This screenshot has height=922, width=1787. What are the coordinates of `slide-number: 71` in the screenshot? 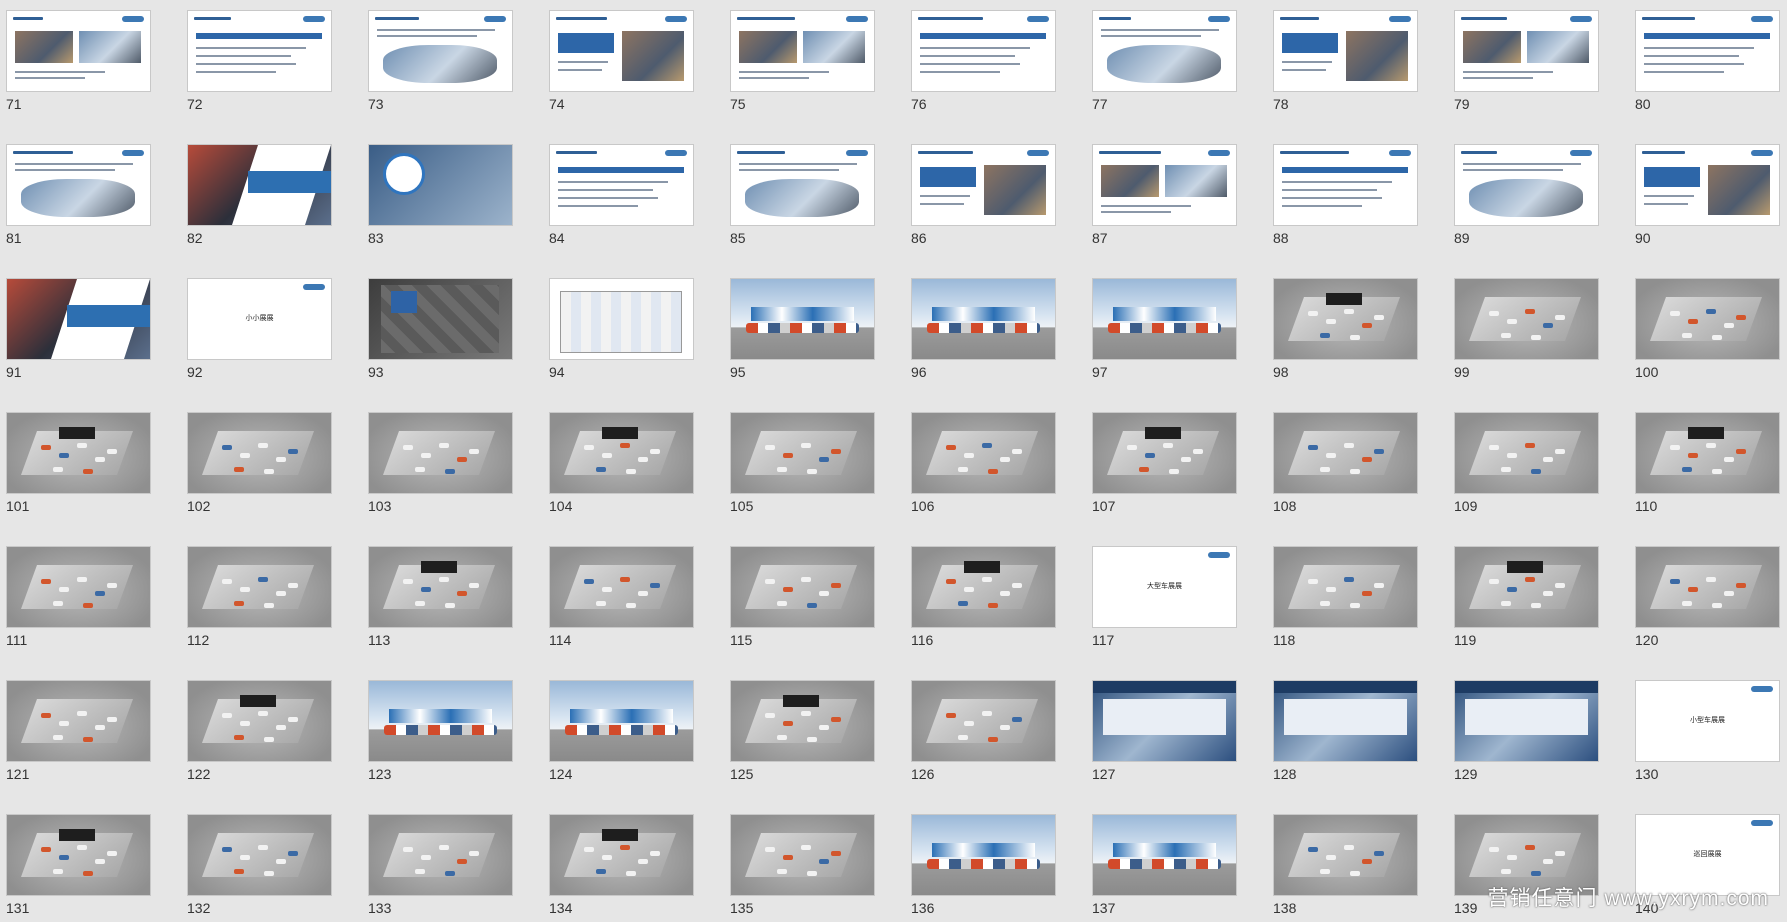 It's located at (14, 104).